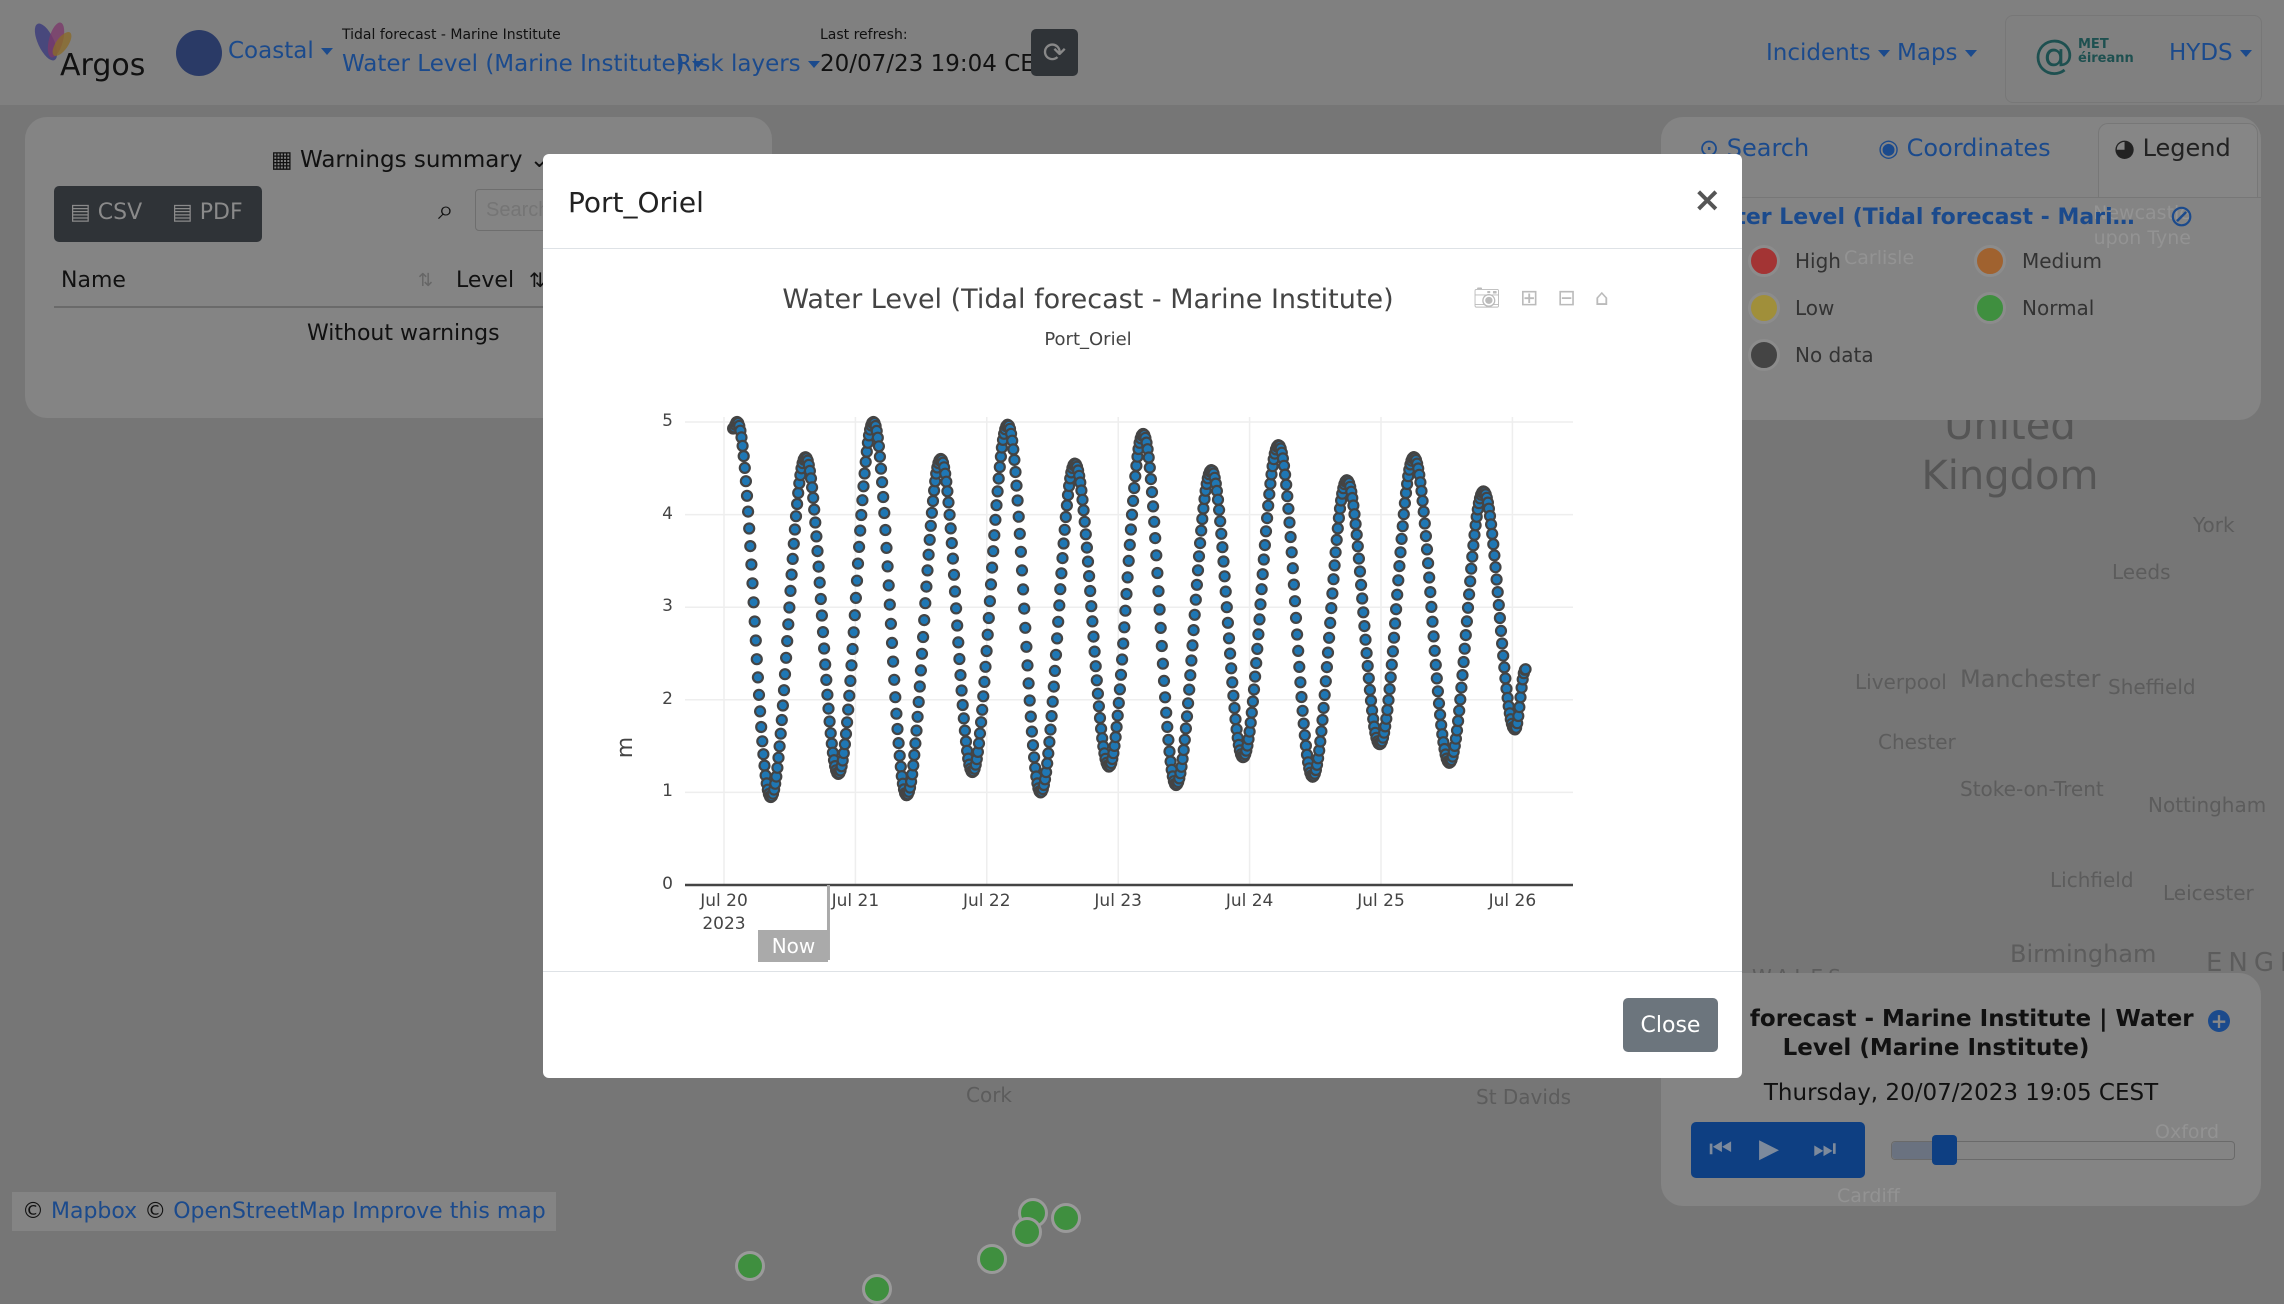  What do you see at coordinates (1054, 52) in the screenshot?
I see `refresh-button: ⟳` at bounding box center [1054, 52].